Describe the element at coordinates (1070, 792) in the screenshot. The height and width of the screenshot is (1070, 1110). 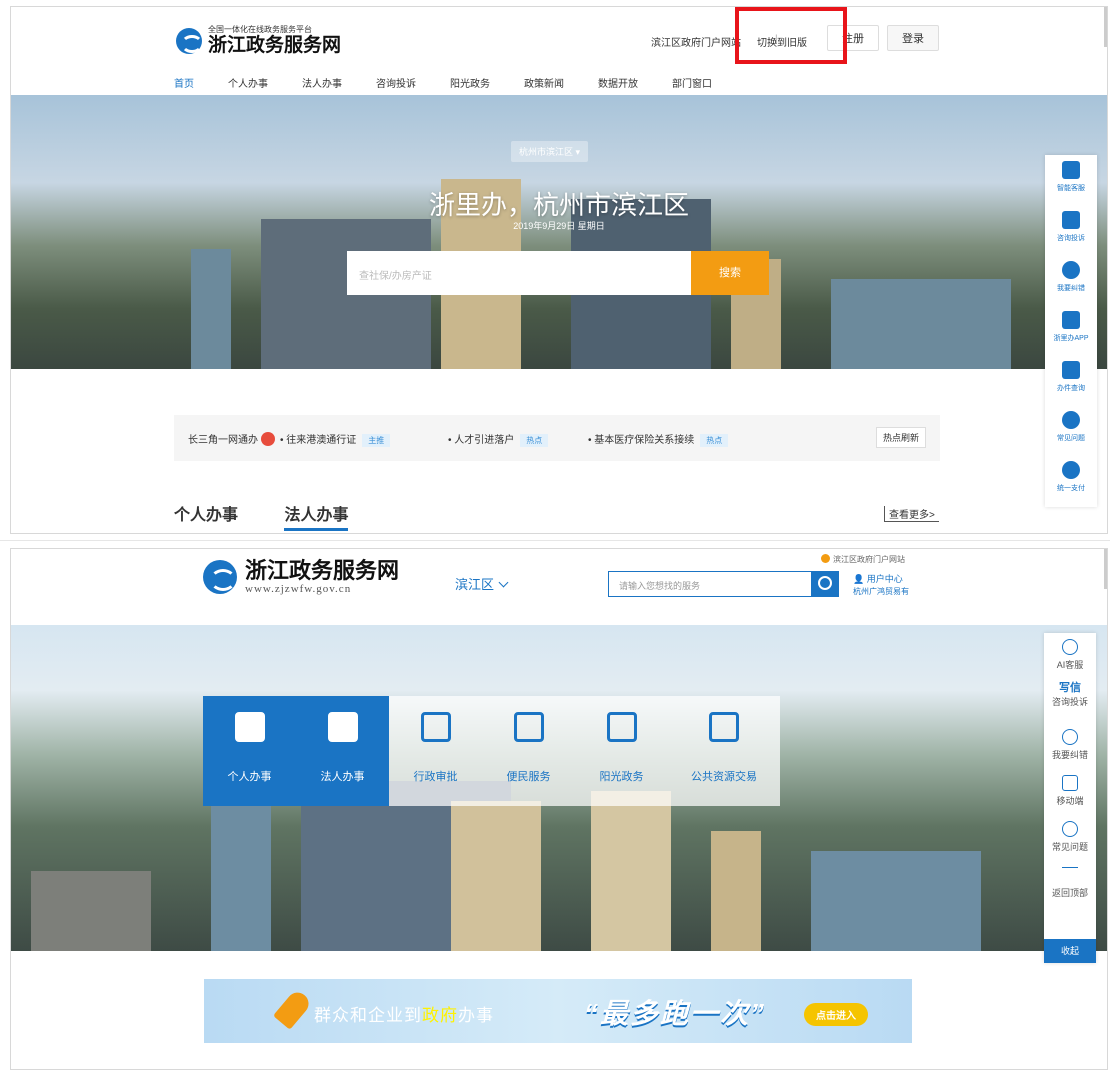
I see `side-item-mobile: 移动端` at that location.